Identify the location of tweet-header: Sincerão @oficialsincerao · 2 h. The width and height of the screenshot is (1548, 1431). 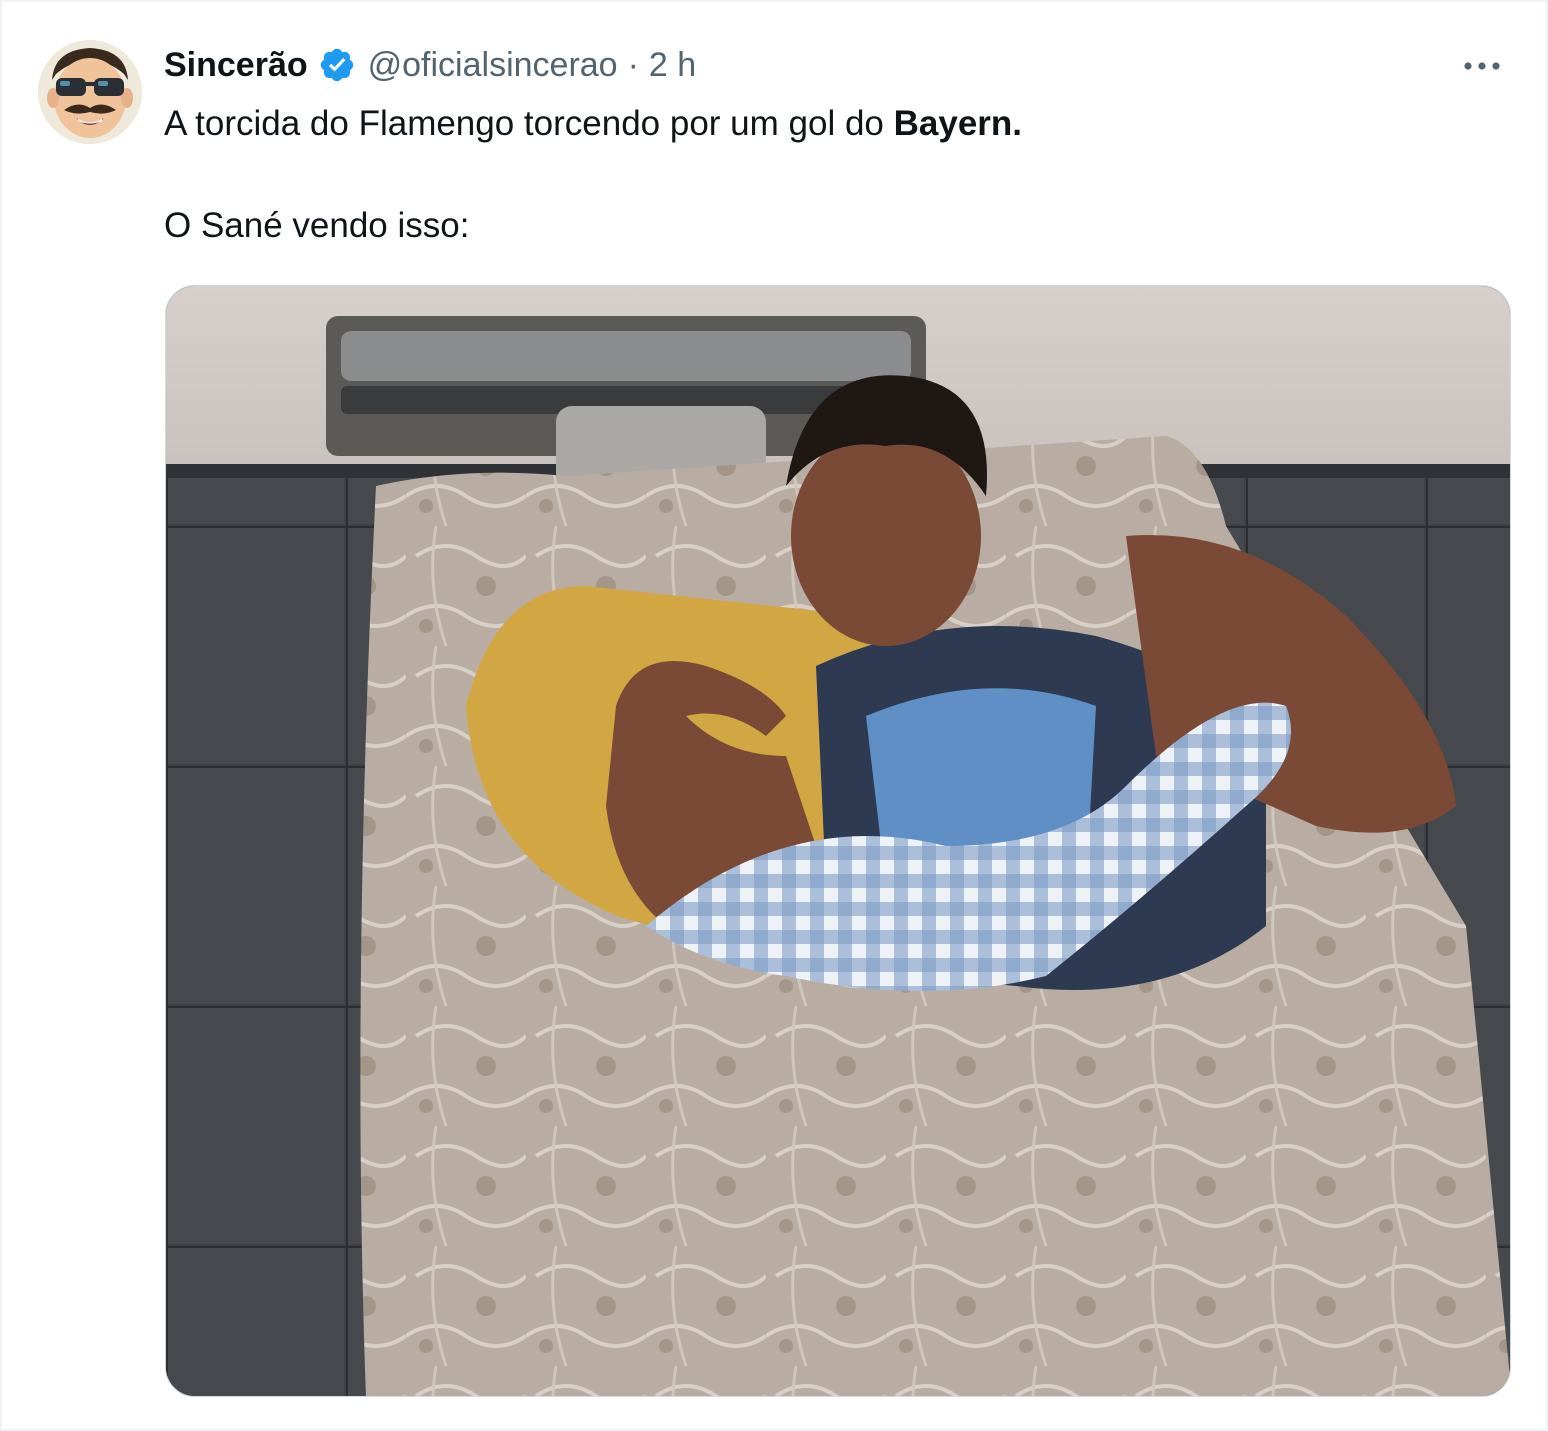
(430, 65).